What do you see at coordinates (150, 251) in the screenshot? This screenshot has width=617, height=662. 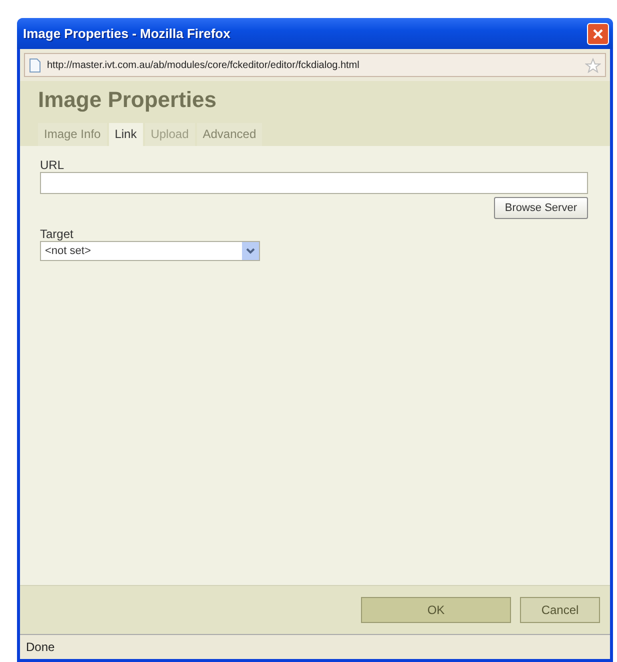 I see `target-dropdown: <not set>` at bounding box center [150, 251].